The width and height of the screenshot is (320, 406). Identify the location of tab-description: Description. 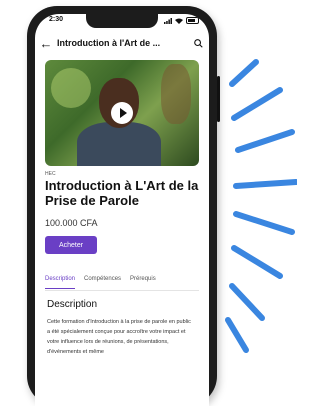
(60, 282).